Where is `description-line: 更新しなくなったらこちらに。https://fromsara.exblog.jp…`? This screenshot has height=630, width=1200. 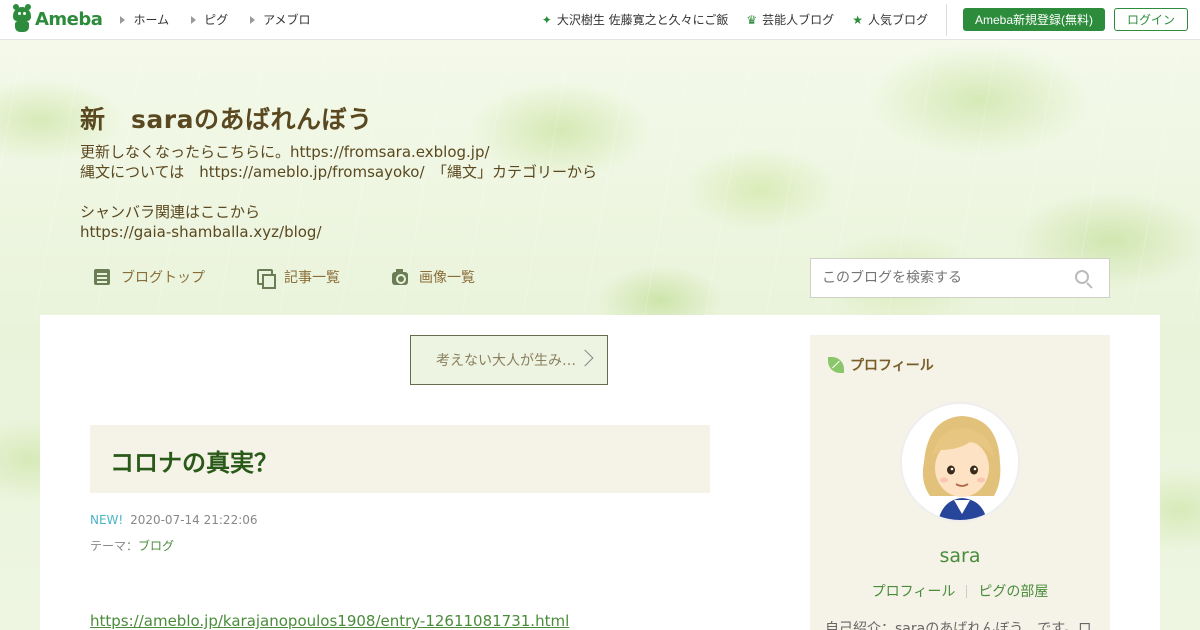 description-line: 更新しなくなったらこちらに。https://fromsara.exblog.jp… is located at coordinates (285, 152).